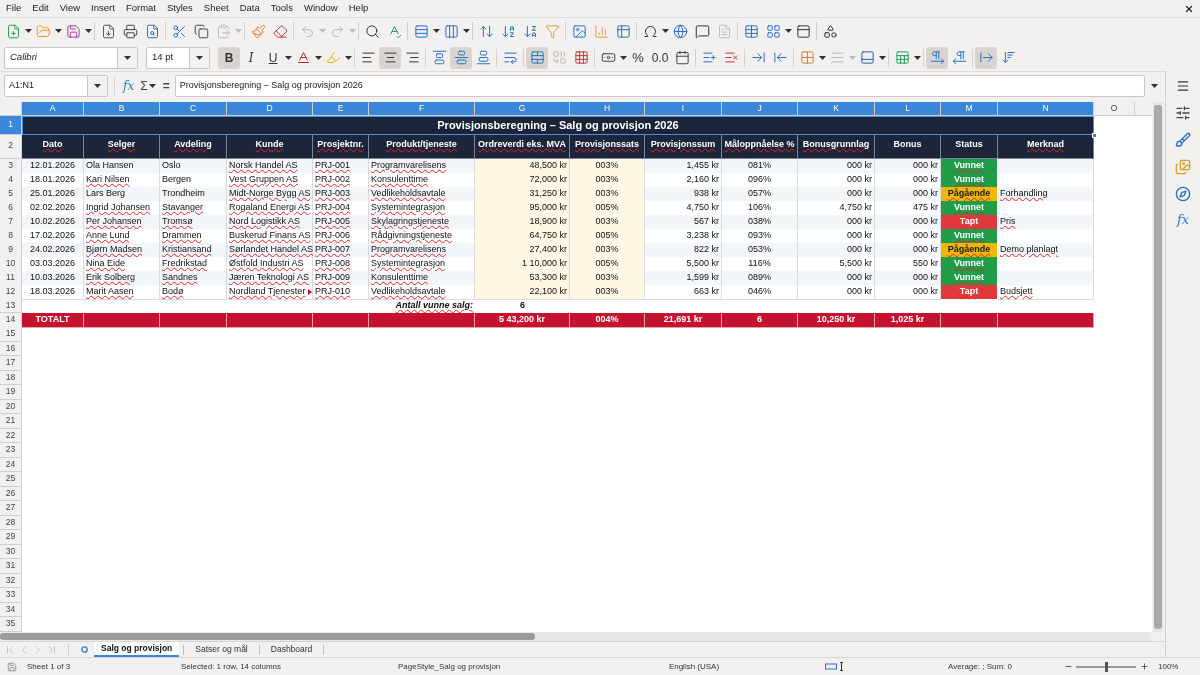  Describe the element at coordinates (249, 8) in the screenshot. I see `menu-item: Data` at that location.